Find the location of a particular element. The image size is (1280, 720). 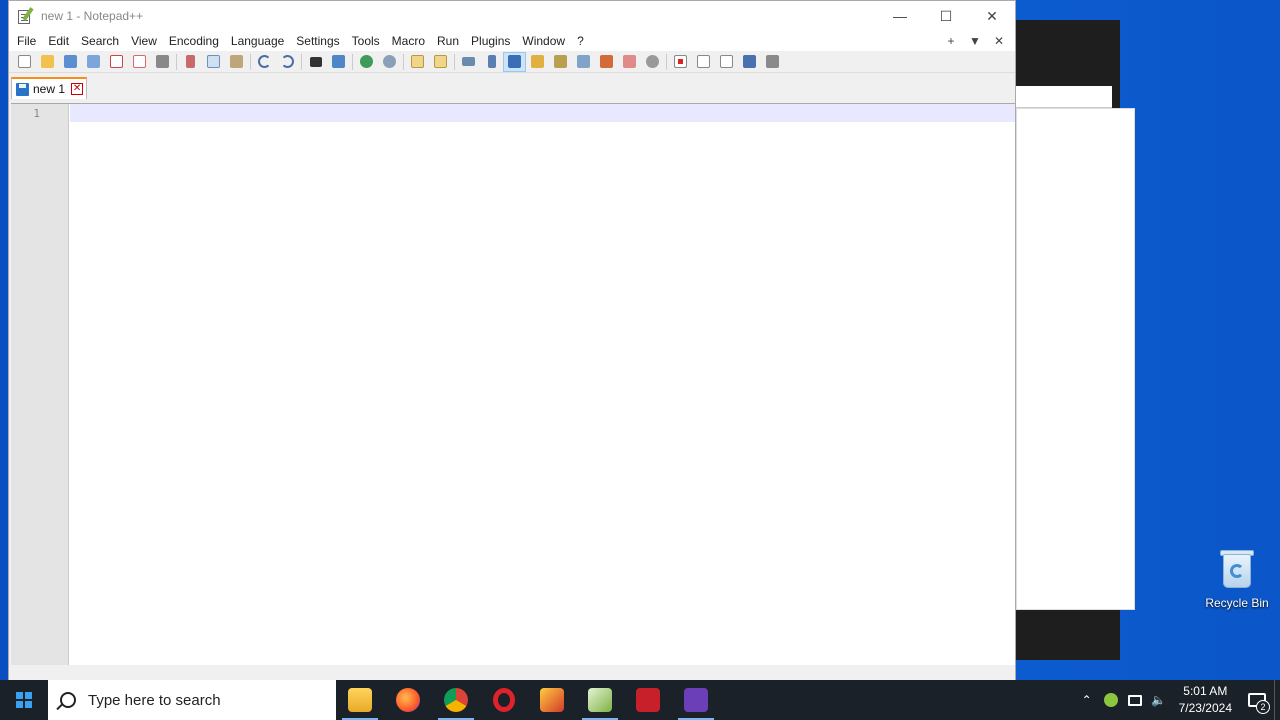

taskbar-search-box: Type here to search is located at coordinates (192, 700).